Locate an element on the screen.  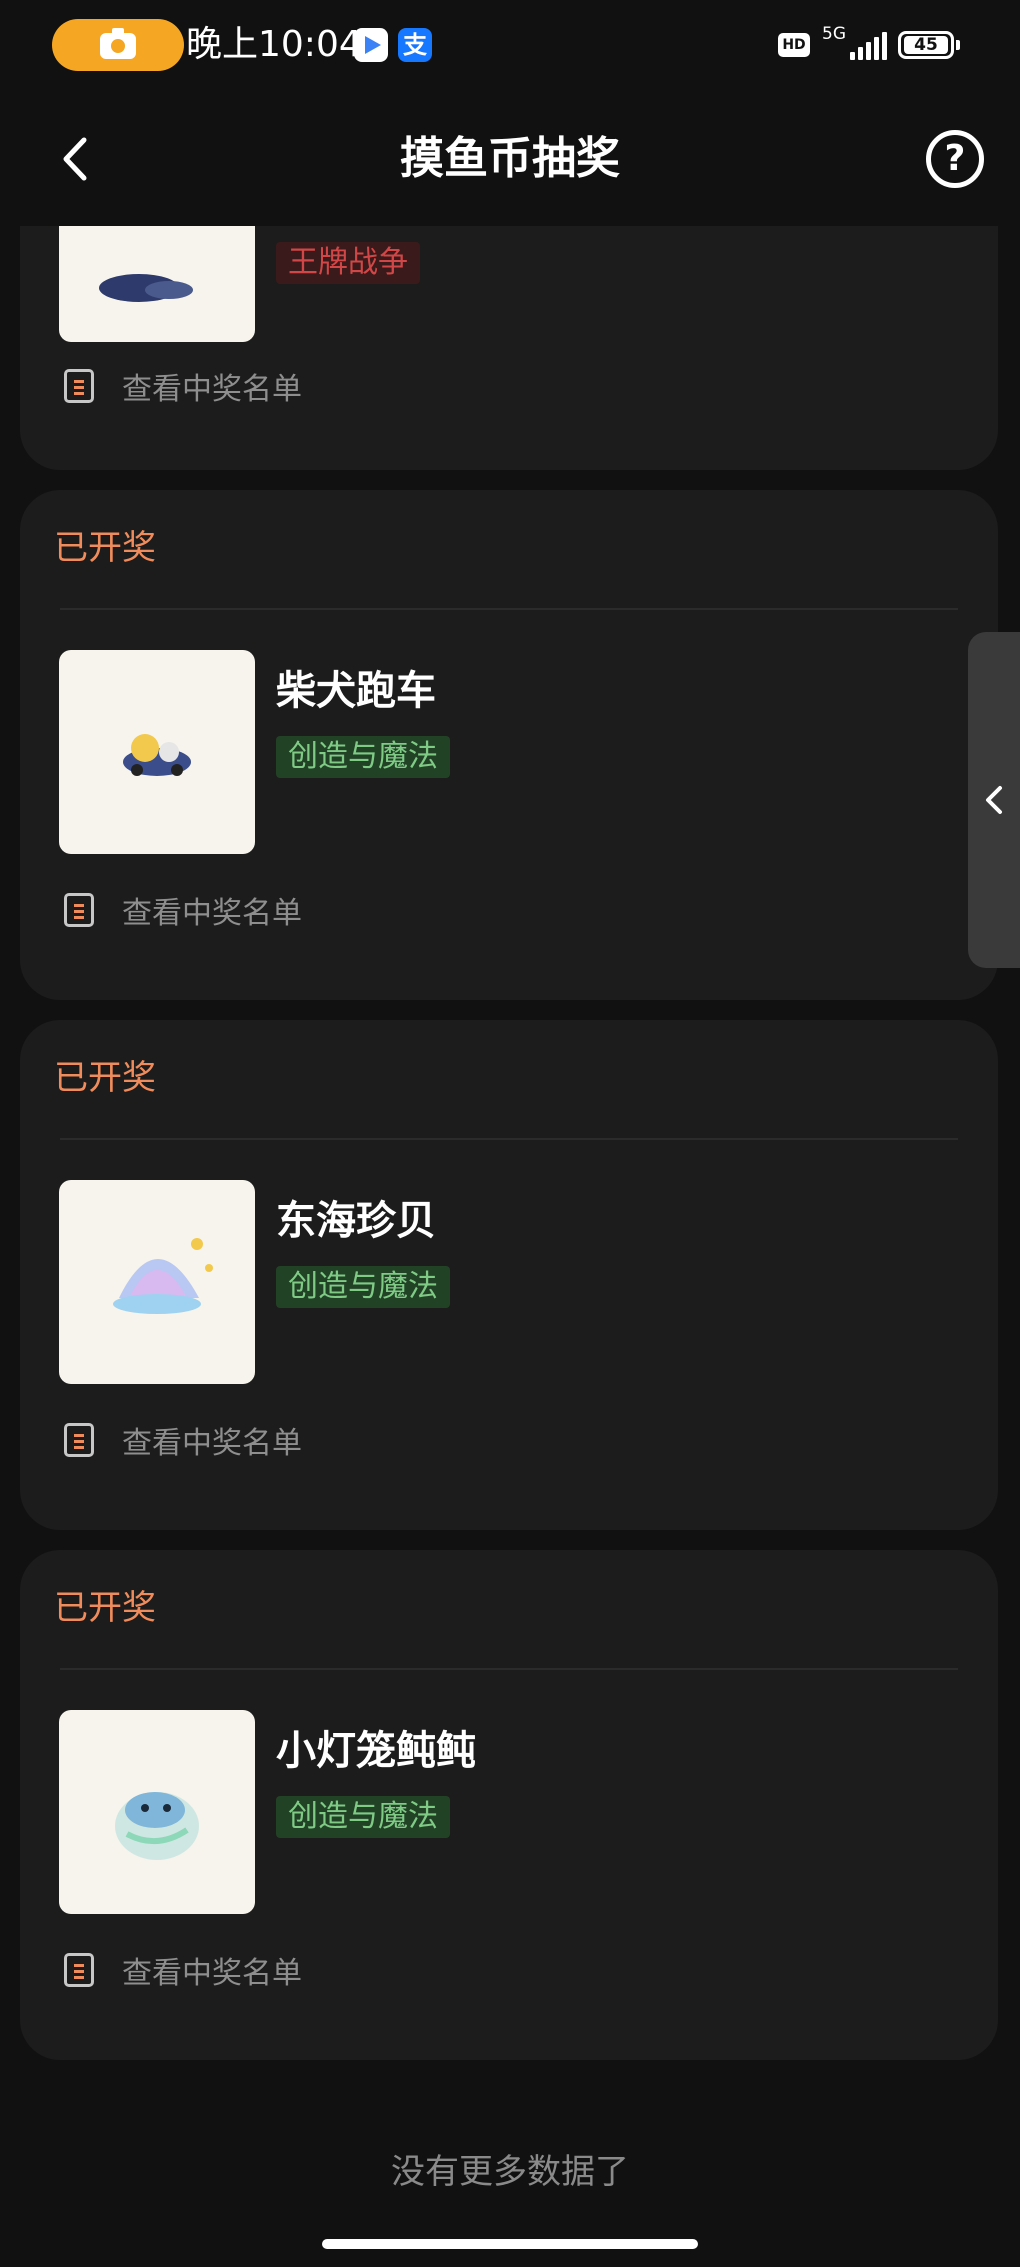
status-time: 晚上10:04 is located at coordinates (274, 44).